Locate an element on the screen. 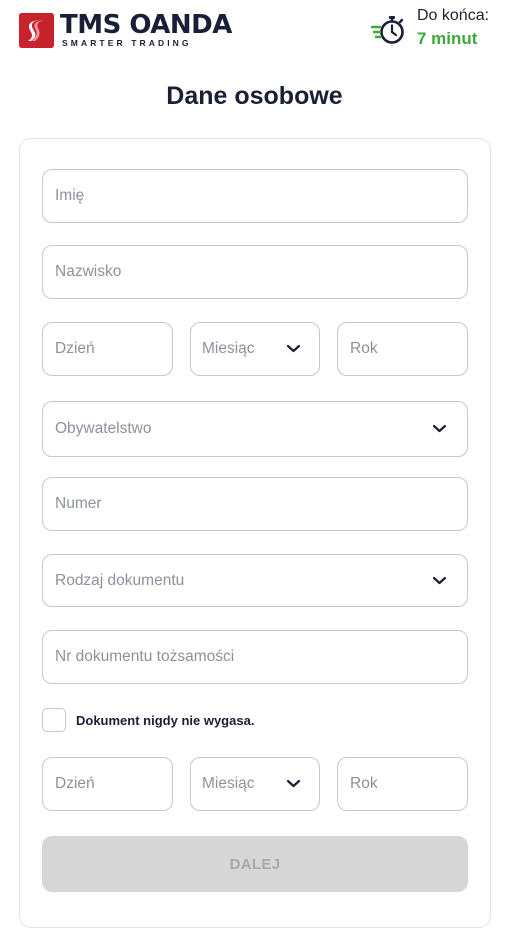 Image resolution: width=509 pixels, height=928 pixels. birth-year-placeholder: Rok is located at coordinates (364, 348).